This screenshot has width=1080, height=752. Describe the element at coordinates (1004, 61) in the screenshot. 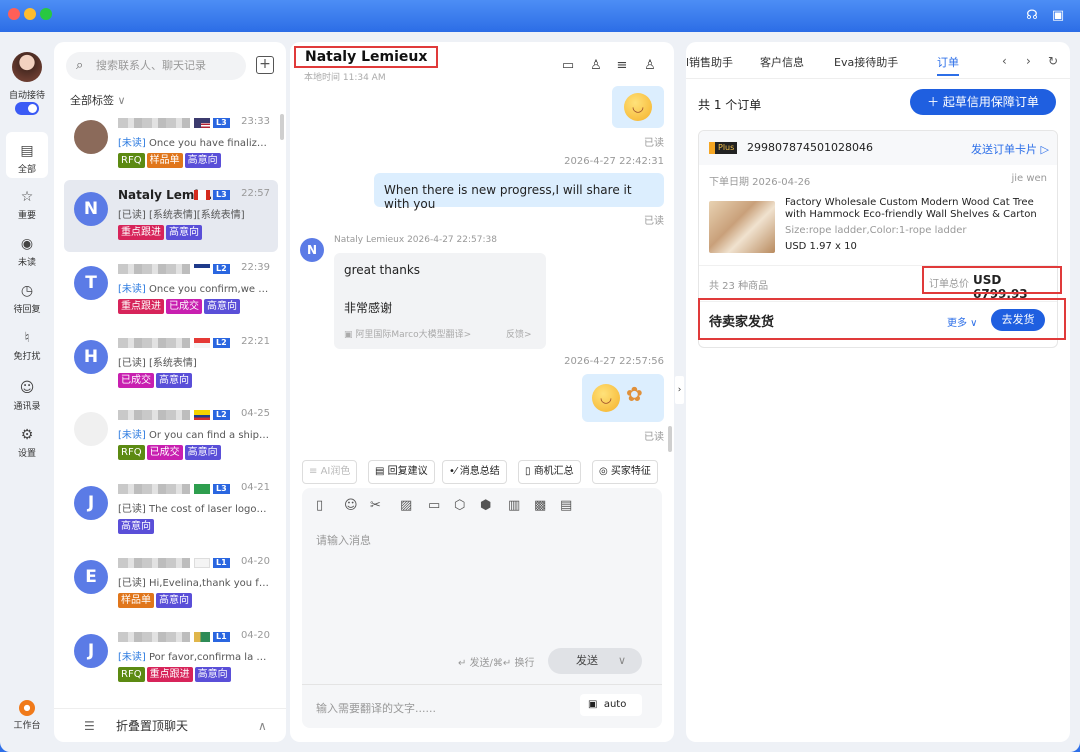

I see `tab-prev-icon: ‹` at that location.